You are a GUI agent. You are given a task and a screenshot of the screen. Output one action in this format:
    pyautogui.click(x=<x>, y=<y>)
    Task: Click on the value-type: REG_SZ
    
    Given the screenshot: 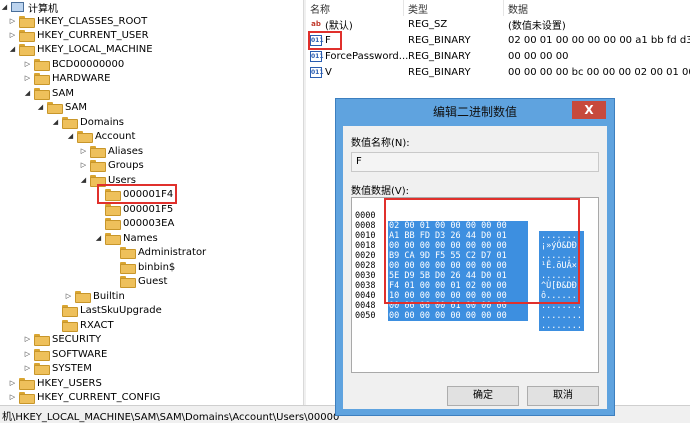 What is the action you would take?
    pyautogui.click(x=428, y=24)
    